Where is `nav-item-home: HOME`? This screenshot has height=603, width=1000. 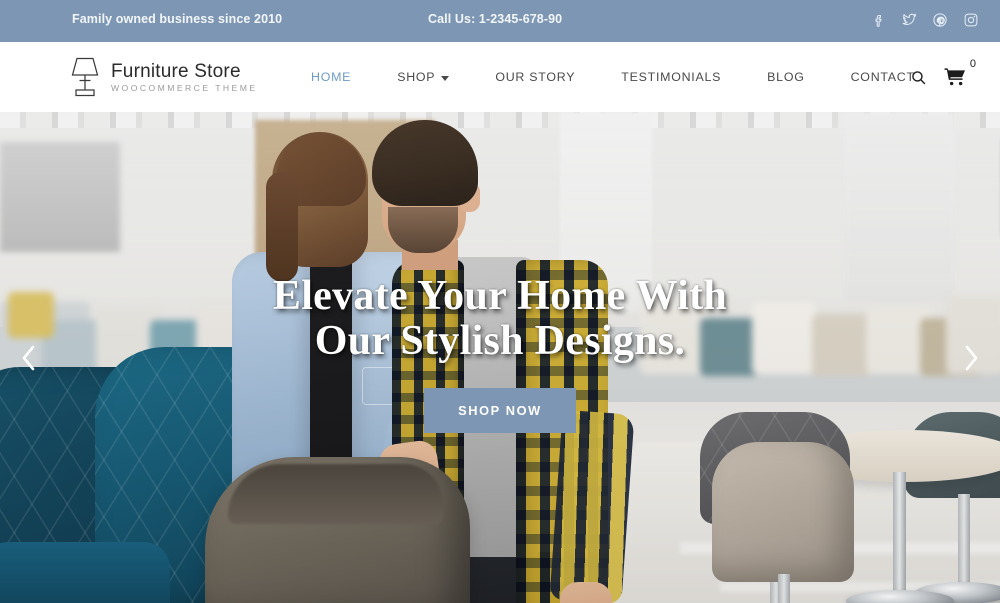
nav-item-home: HOME is located at coordinates (331, 77).